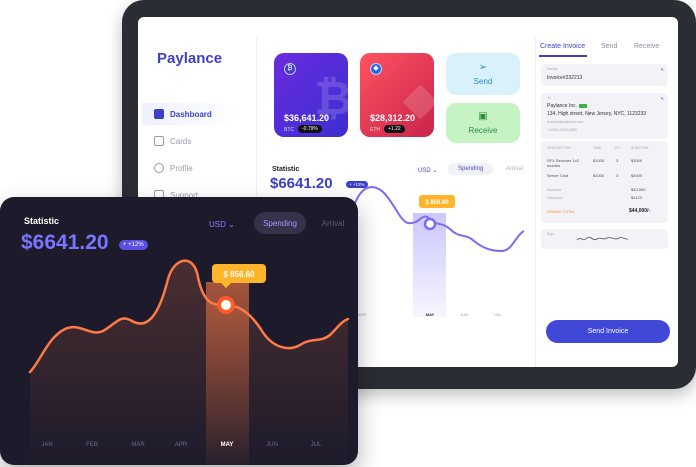  What do you see at coordinates (602, 238) in the screenshot?
I see `signature-icon` at bounding box center [602, 238].